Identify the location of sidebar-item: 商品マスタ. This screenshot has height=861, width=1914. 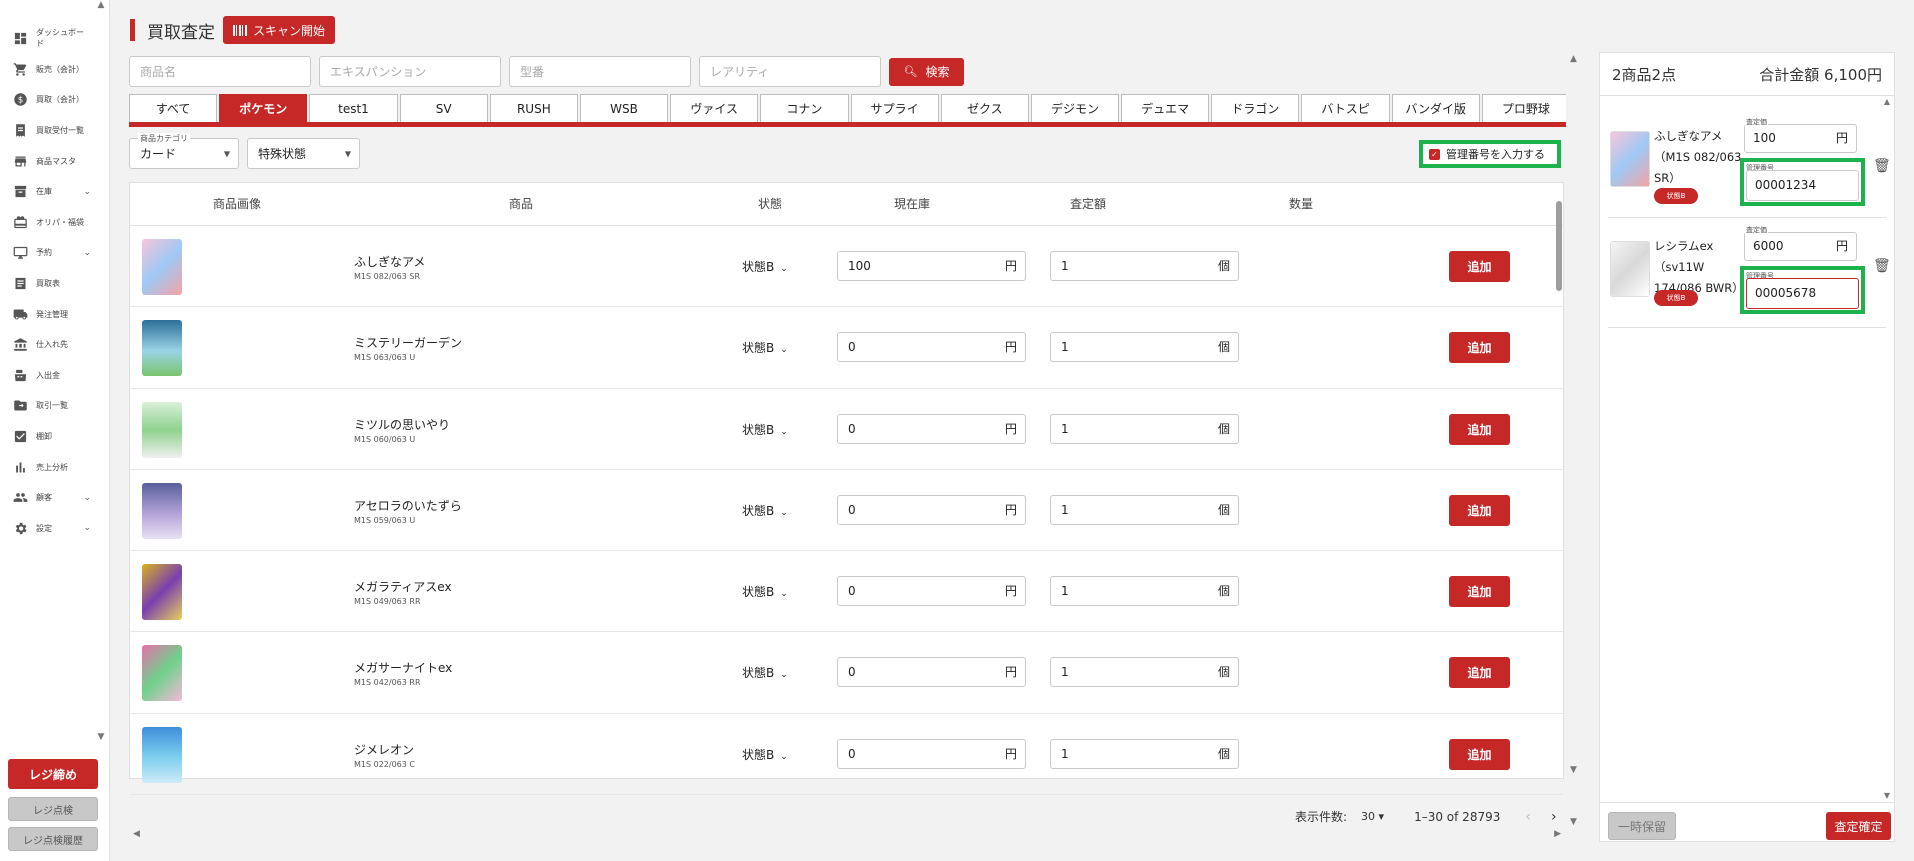
(47, 161).